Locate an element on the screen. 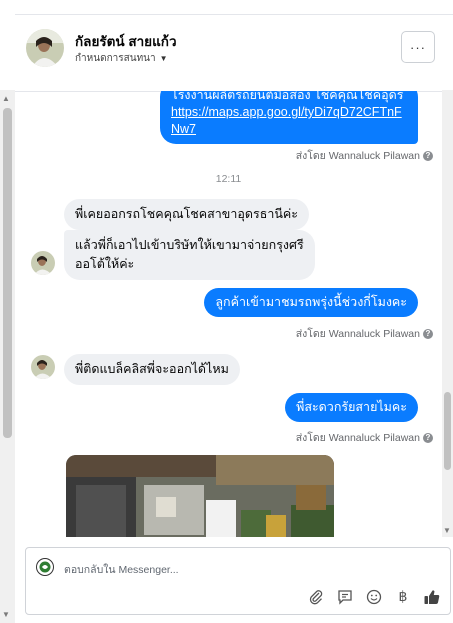 This screenshot has width=453, height=623. baht-icon: ฿ is located at coordinates (403, 597).